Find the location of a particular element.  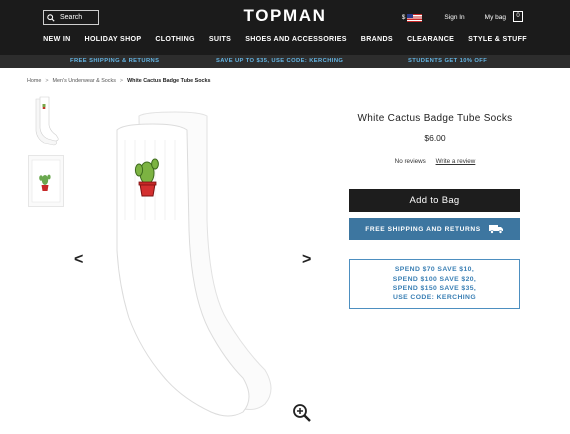

bag-icon: 0 is located at coordinates (518, 16).